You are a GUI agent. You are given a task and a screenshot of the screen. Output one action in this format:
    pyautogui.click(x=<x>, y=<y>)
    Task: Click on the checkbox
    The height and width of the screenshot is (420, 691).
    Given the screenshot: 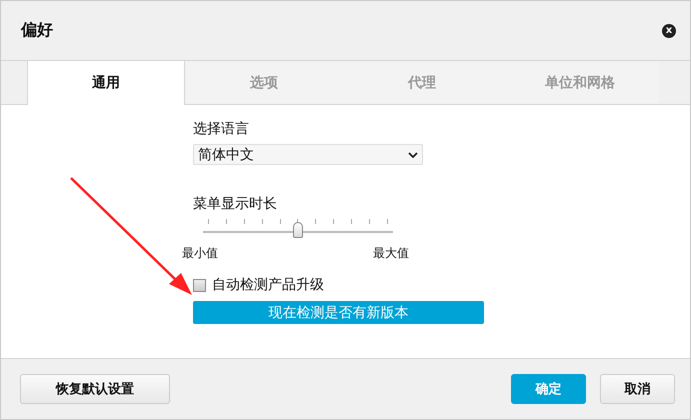 What is the action you would take?
    pyautogui.click(x=199, y=285)
    